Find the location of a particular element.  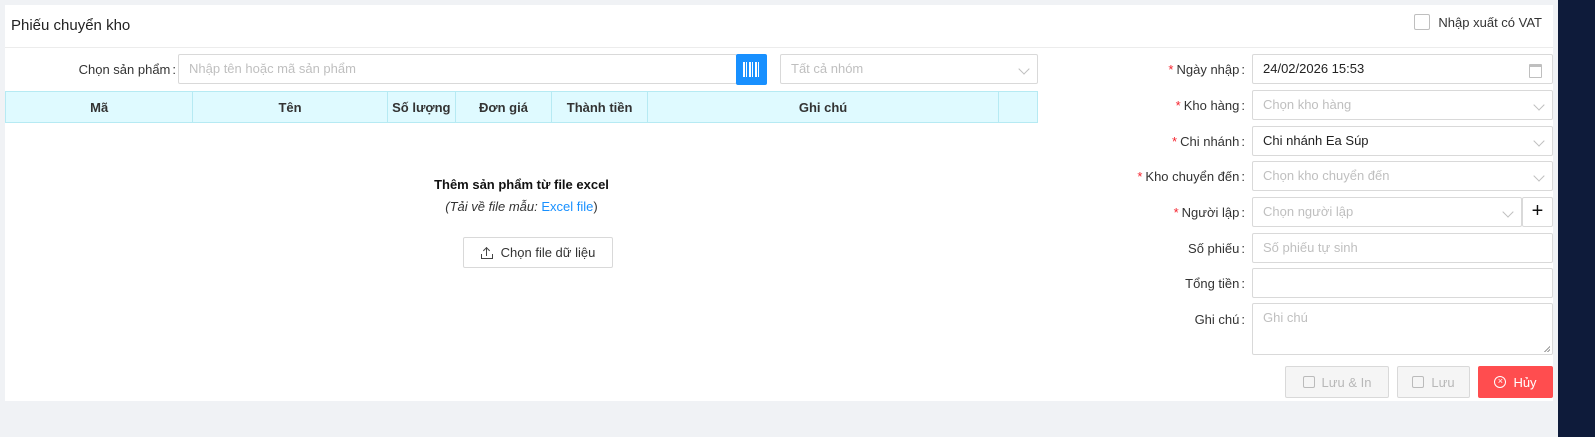

note-label: Ghi chú: is located at coordinates (1219, 319).